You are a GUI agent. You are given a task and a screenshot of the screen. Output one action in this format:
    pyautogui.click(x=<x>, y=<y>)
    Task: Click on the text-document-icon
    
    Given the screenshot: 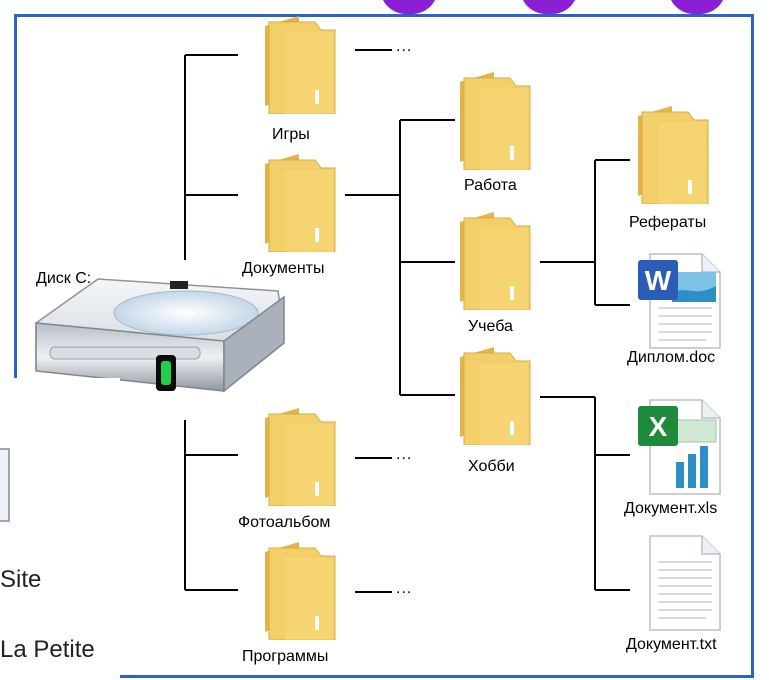 What is the action you would take?
    pyautogui.click(x=681, y=584)
    